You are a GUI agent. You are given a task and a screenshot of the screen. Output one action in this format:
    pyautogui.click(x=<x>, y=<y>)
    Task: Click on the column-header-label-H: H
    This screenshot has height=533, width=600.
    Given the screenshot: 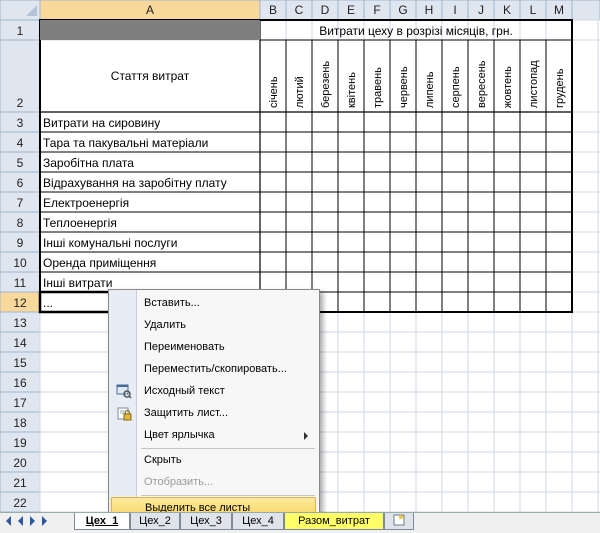 What is the action you would take?
    pyautogui.click(x=429, y=10)
    